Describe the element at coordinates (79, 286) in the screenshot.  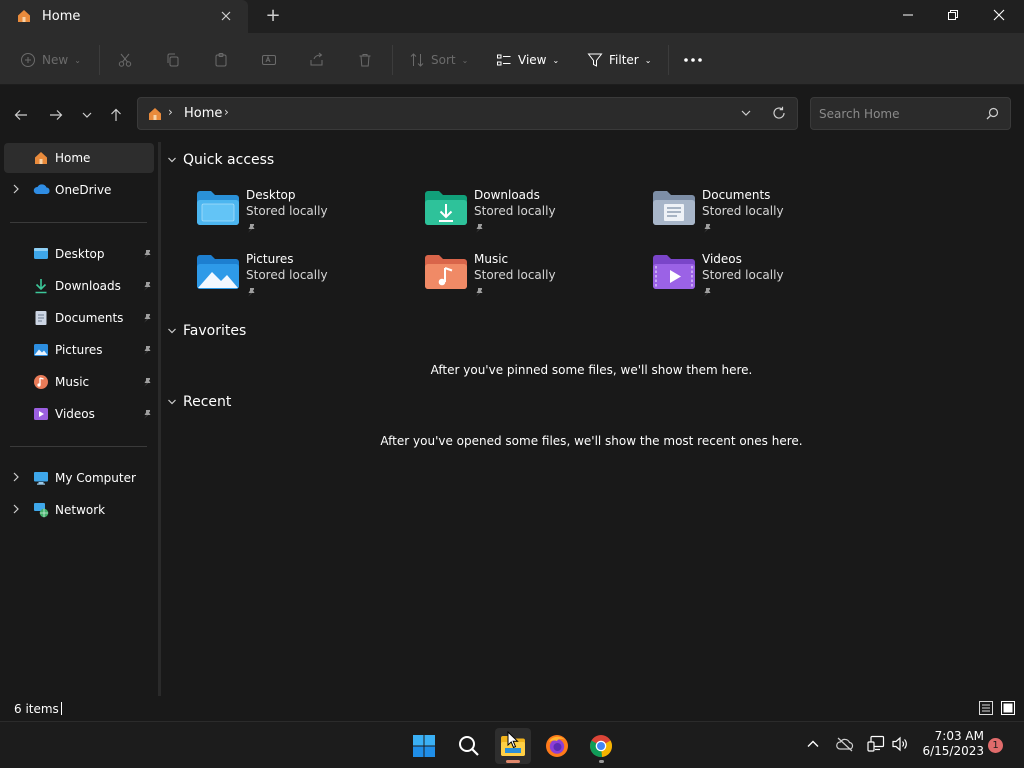
I see `sidebar-item-downloads: Downloads` at that location.